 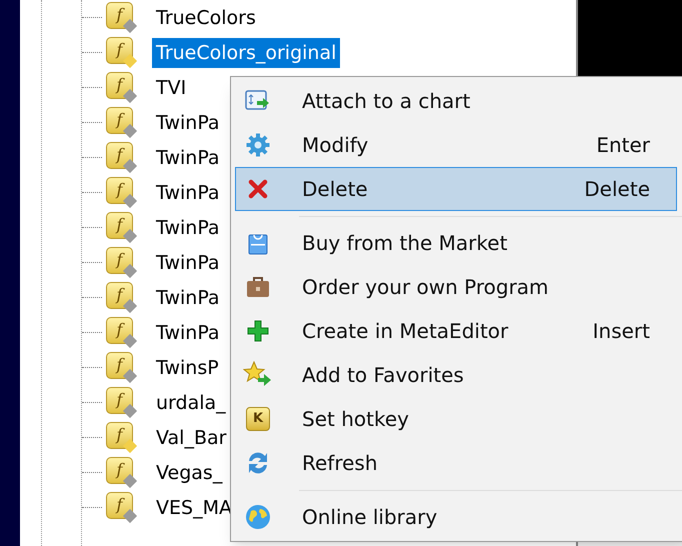 I want to click on menu-item: Create in MetaEditor Insert, so click(x=456, y=331).